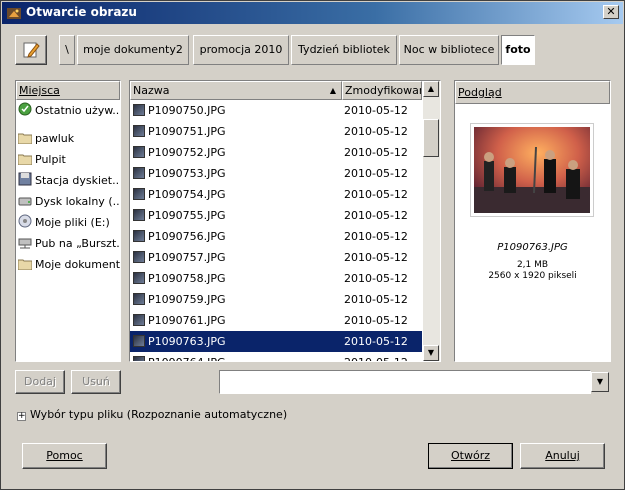 The image size is (625, 490). What do you see at coordinates (187, 278) in the screenshot?
I see `file-name: P1090758.JPG` at bounding box center [187, 278].